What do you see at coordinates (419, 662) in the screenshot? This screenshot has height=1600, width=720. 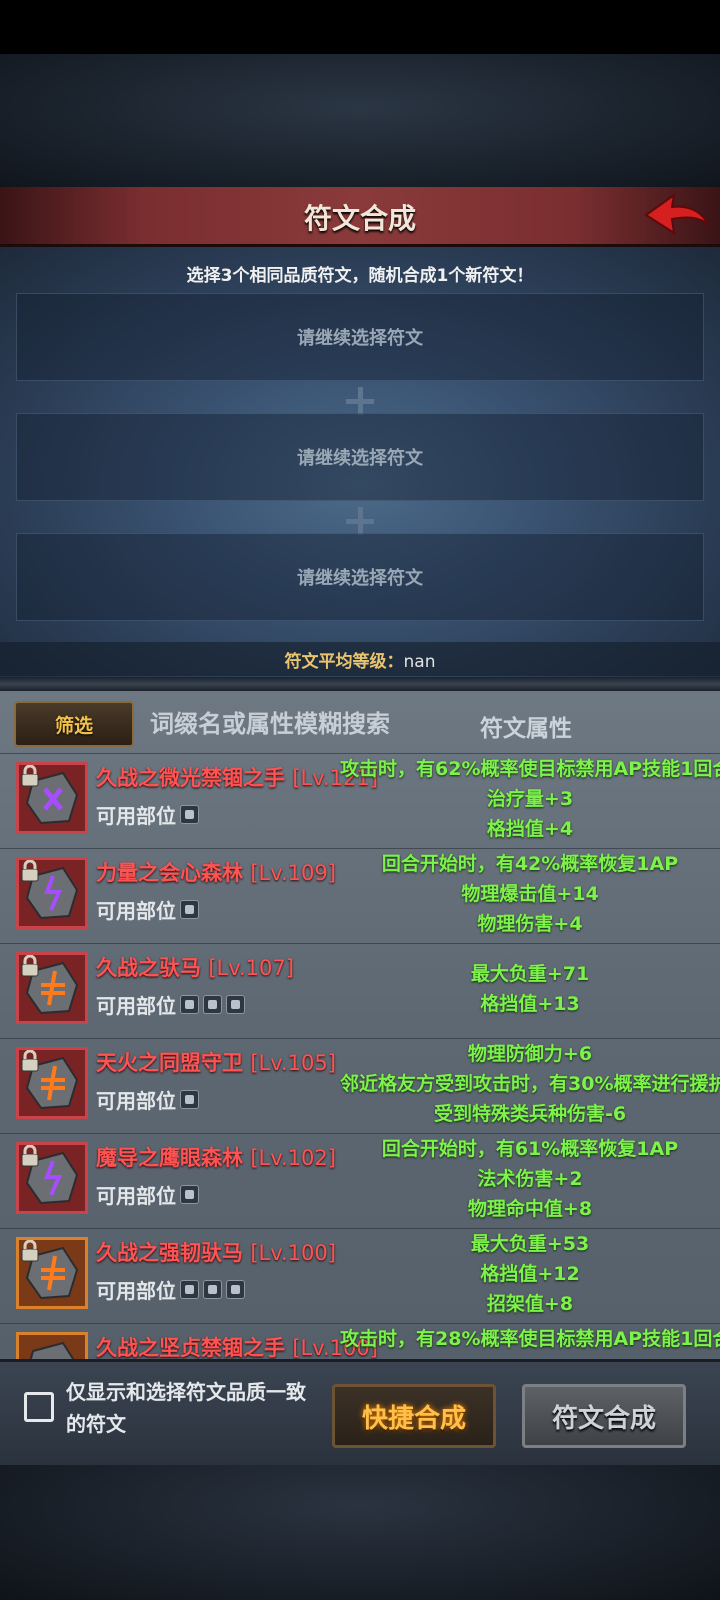 I see `average-level-value: nan` at bounding box center [419, 662].